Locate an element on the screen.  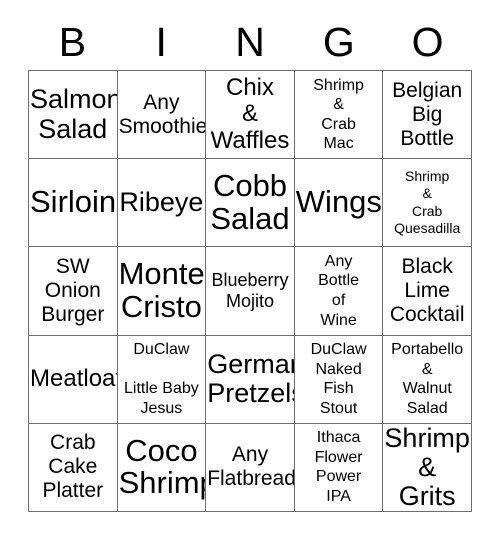
bingo-cell-label: Sirloin is located at coordinates (73, 202).